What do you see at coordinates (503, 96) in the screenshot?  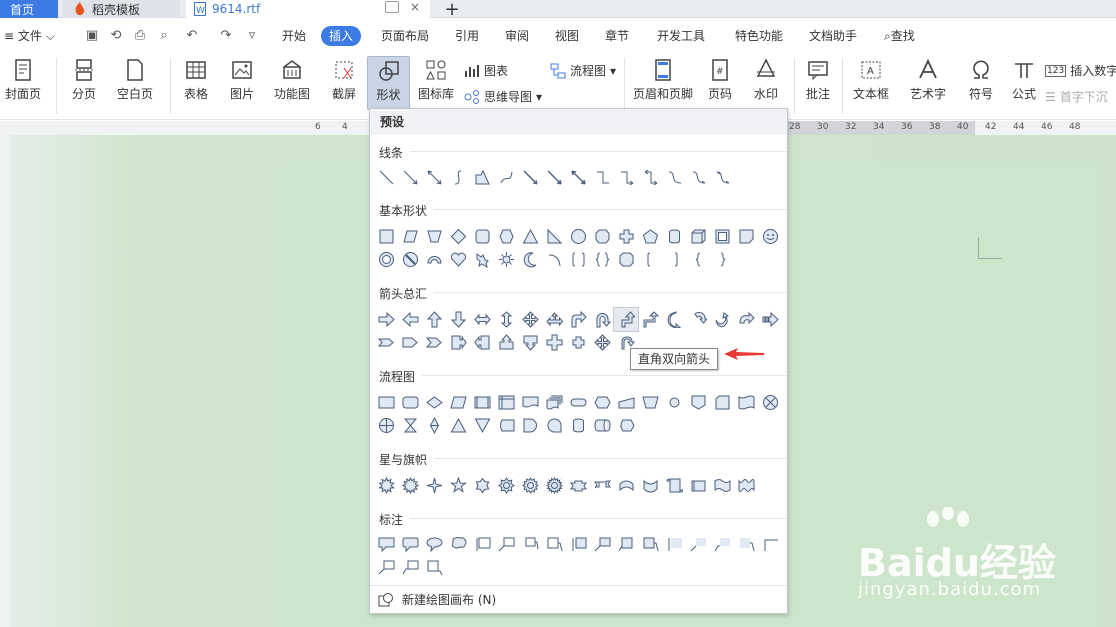 I see `mind-map-button: 思维导图 ▾` at bounding box center [503, 96].